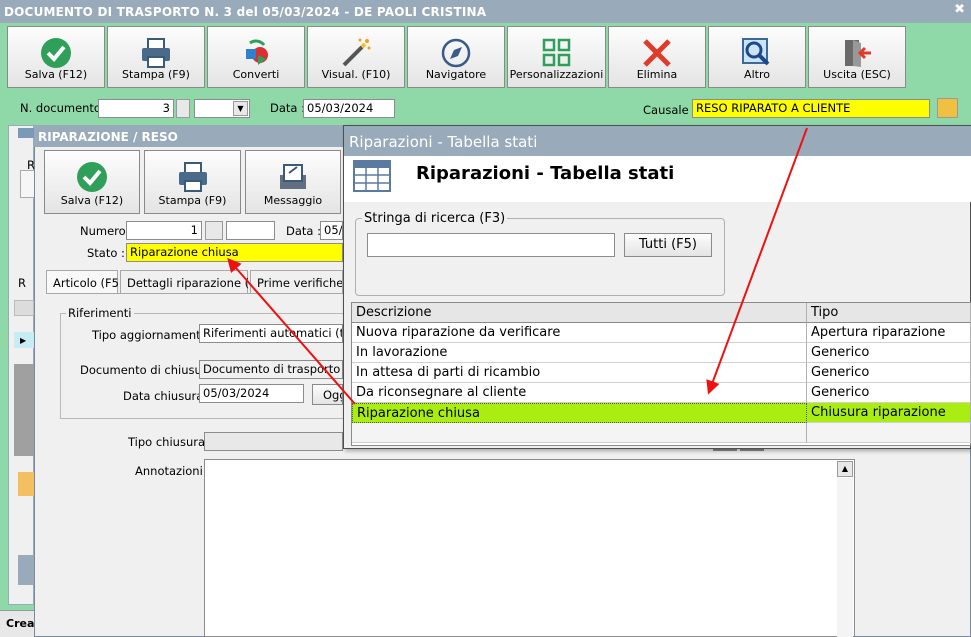 The image size is (971, 637). I want to click on exit-icon, so click(858, 53).